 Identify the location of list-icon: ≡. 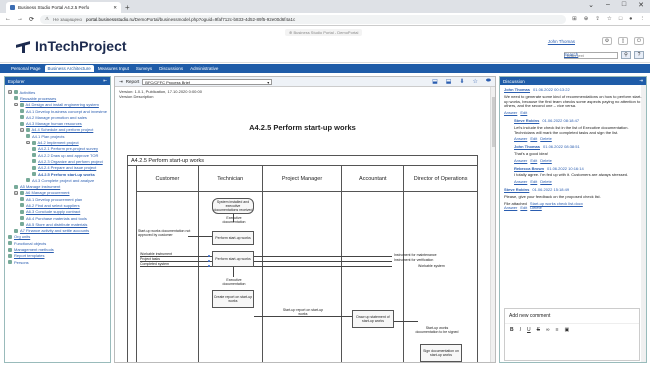
(557, 330).